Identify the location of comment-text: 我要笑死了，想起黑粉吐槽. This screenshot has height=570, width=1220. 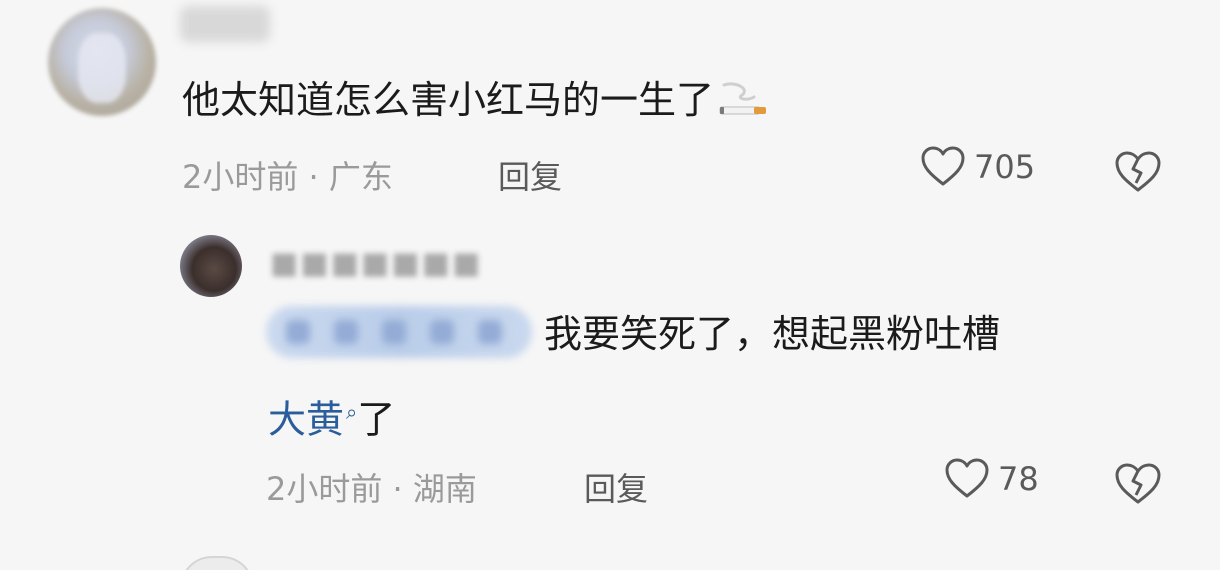
(772, 334).